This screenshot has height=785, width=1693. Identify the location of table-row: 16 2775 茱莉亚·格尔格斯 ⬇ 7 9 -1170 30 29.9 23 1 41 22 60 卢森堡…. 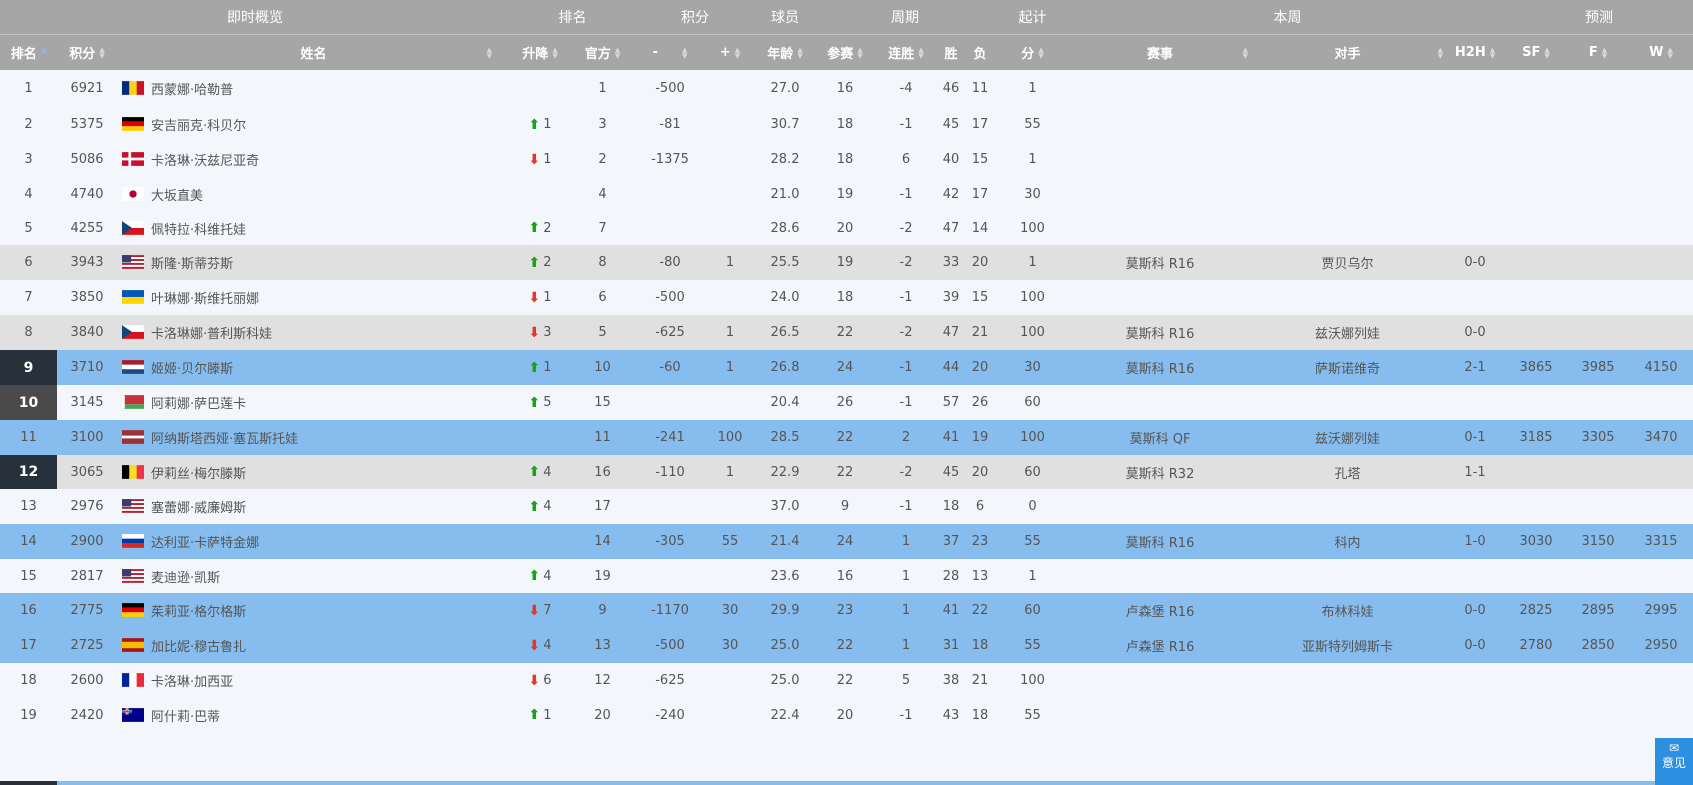
(846, 610).